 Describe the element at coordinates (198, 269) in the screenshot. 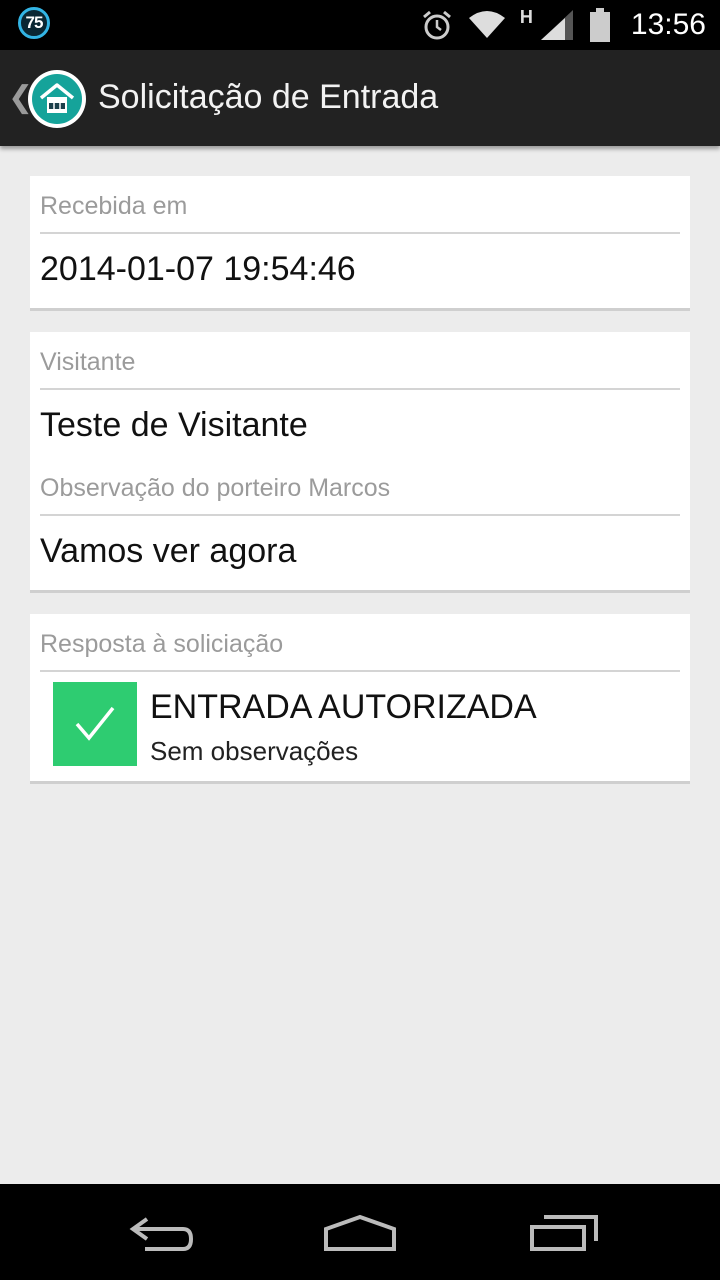

I see `received-value: 2014-01-07 19:54:46` at that location.